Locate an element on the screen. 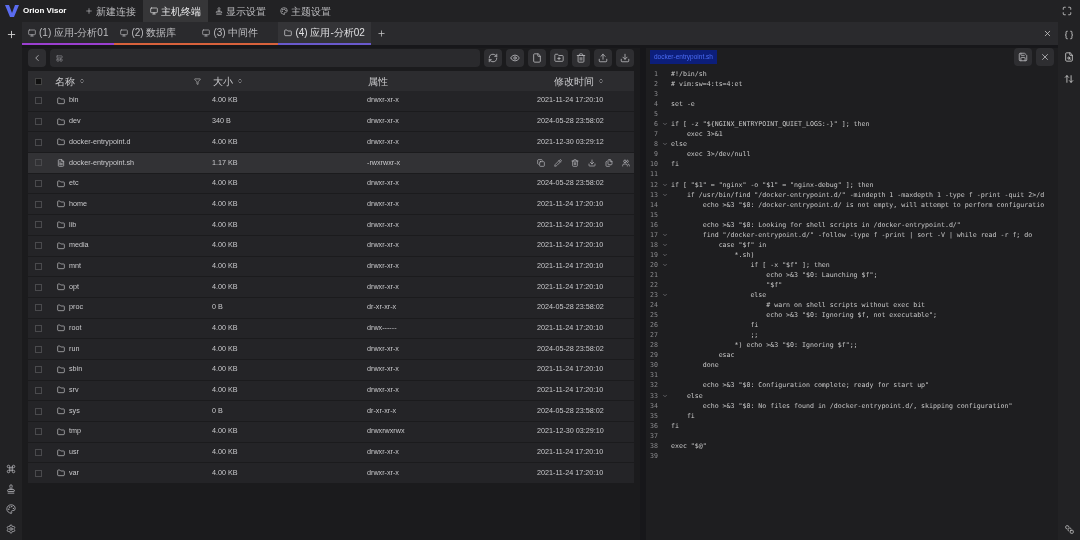  copy-icon is located at coordinates (541, 162).